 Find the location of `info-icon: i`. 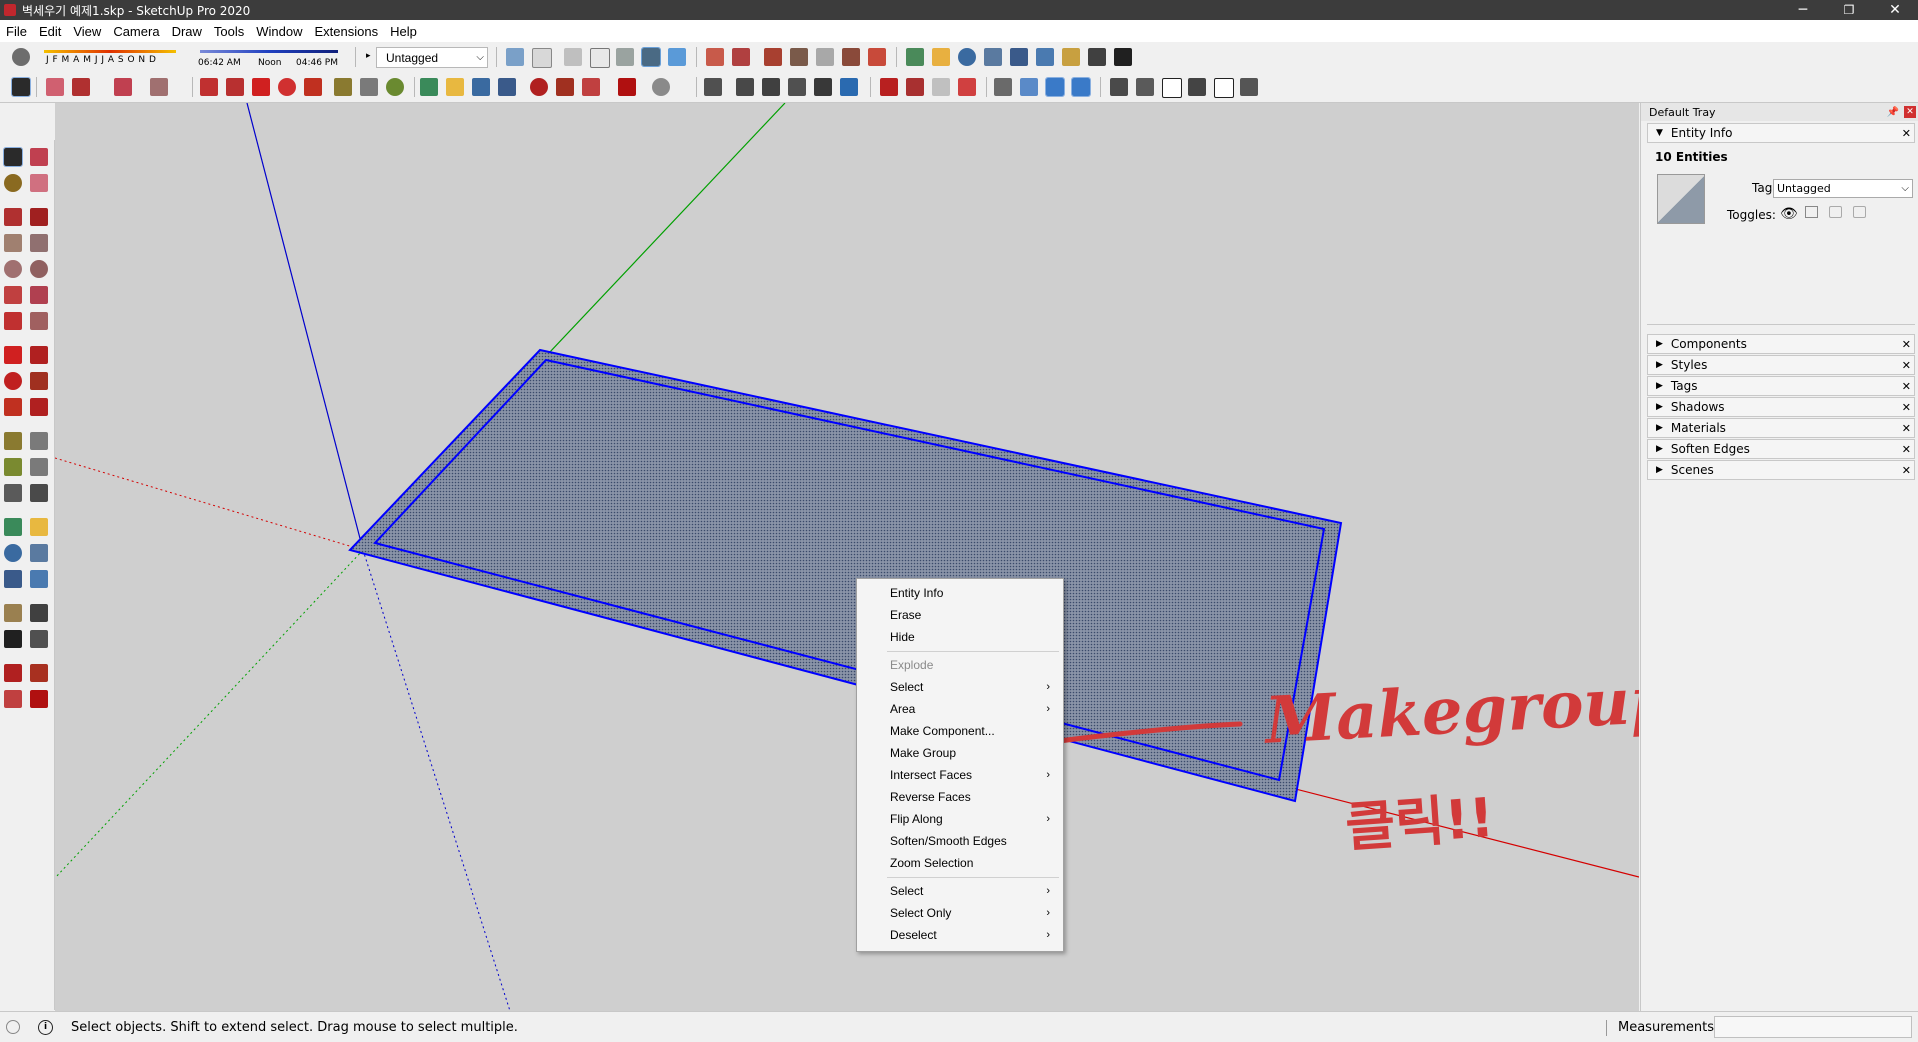

info-icon: i is located at coordinates (45, 1027).